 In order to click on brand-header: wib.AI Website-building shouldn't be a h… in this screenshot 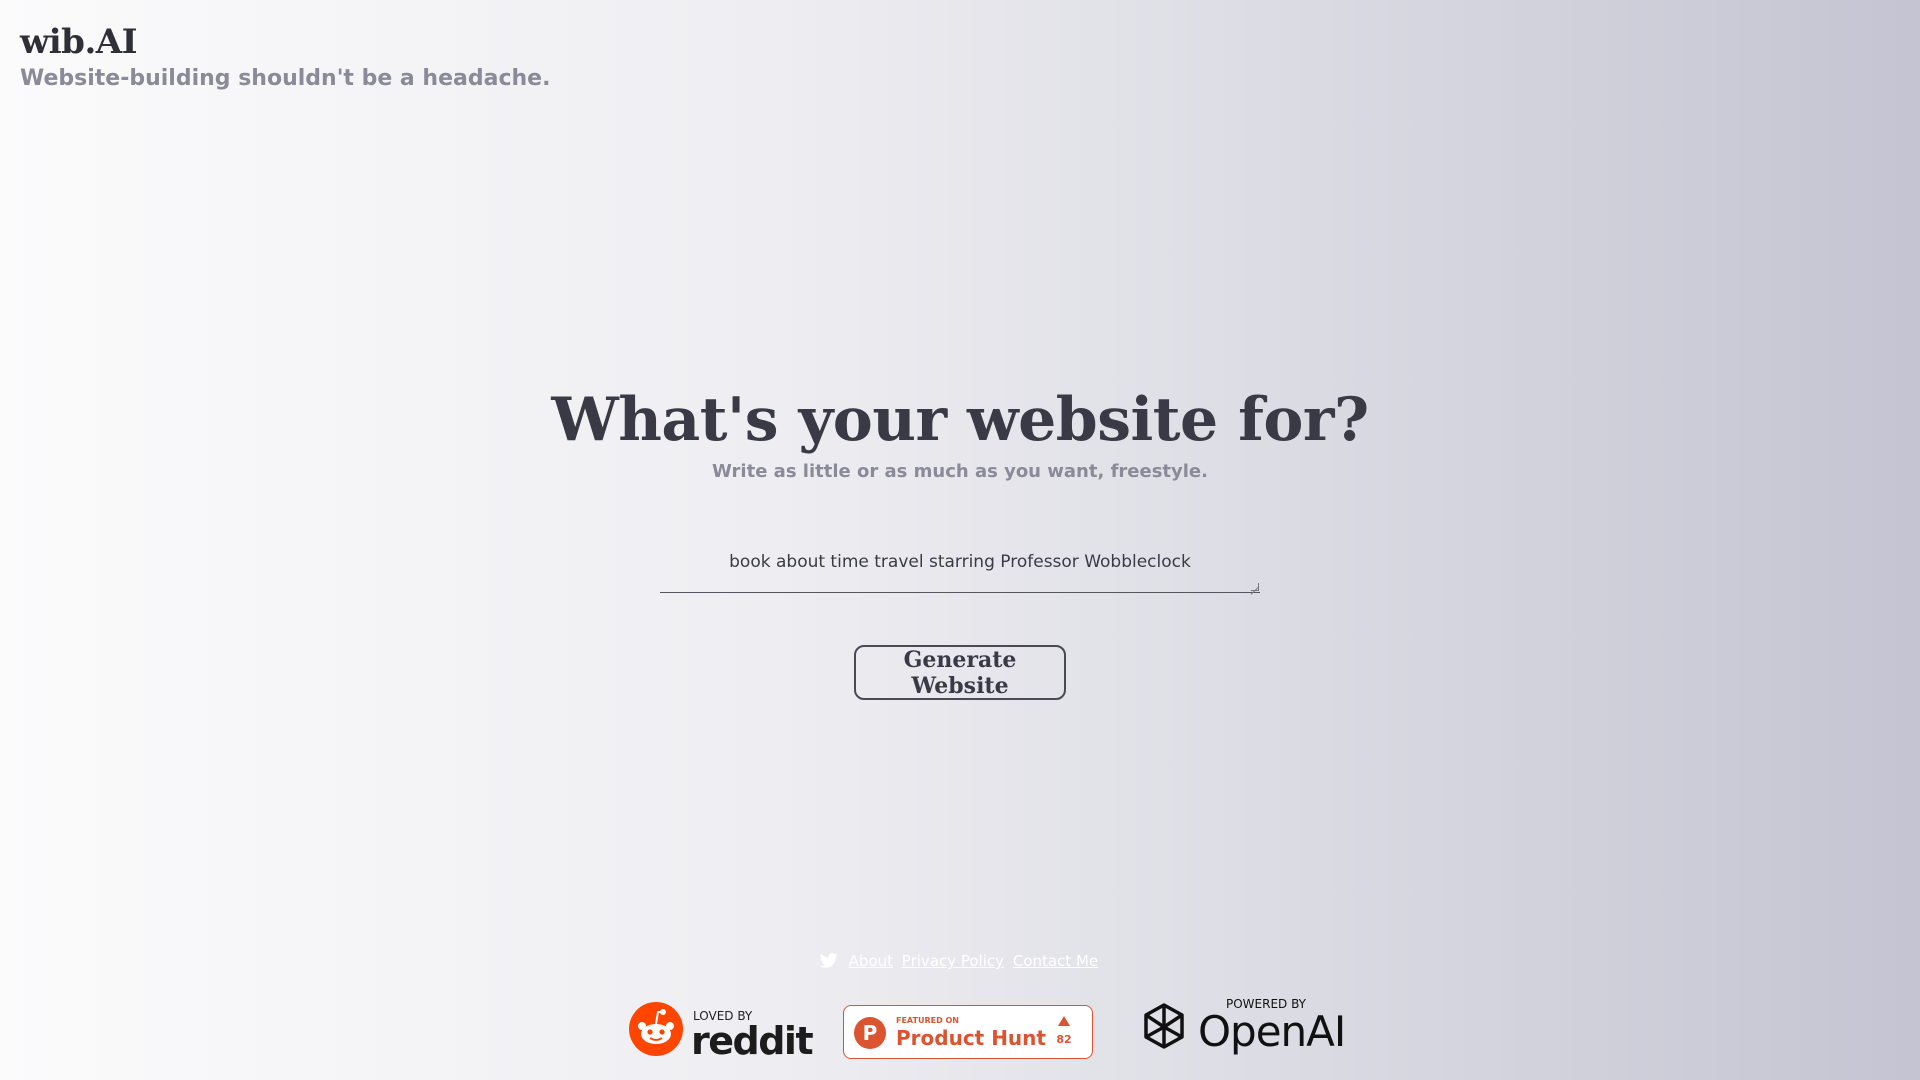, I will do `click(285, 56)`.